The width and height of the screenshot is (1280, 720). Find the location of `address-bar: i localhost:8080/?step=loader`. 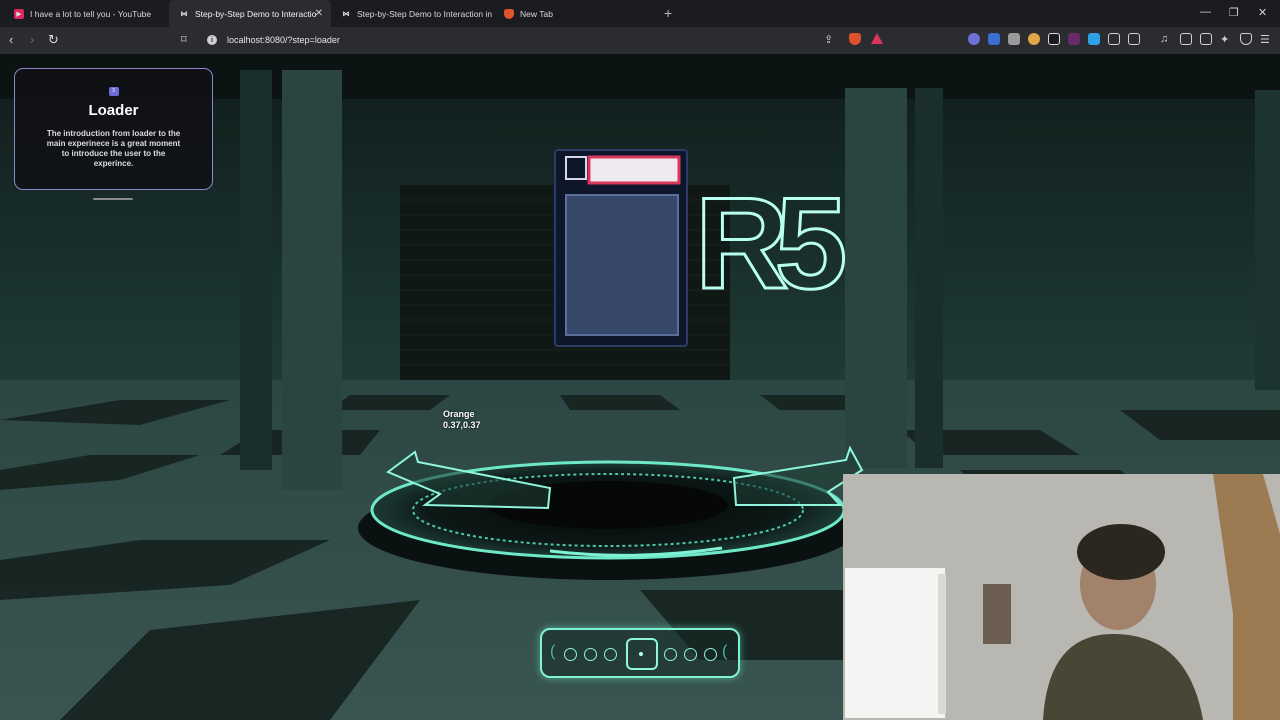

address-bar: i localhost:8080/?step=loader is located at coordinates (544, 40).